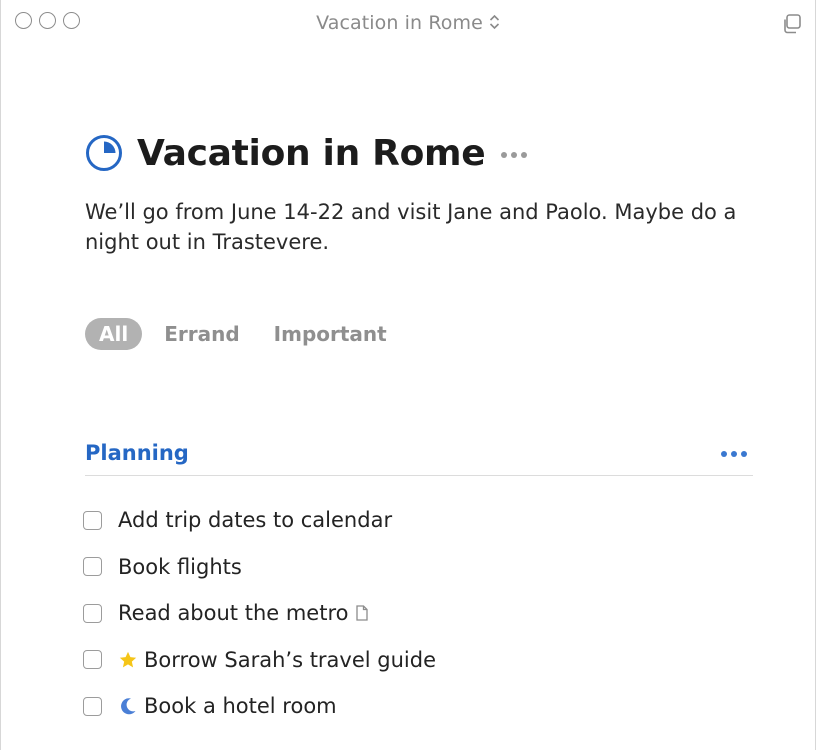 The height and width of the screenshot is (750, 816). I want to click on todo-label: Book a hotel room, so click(240, 706).